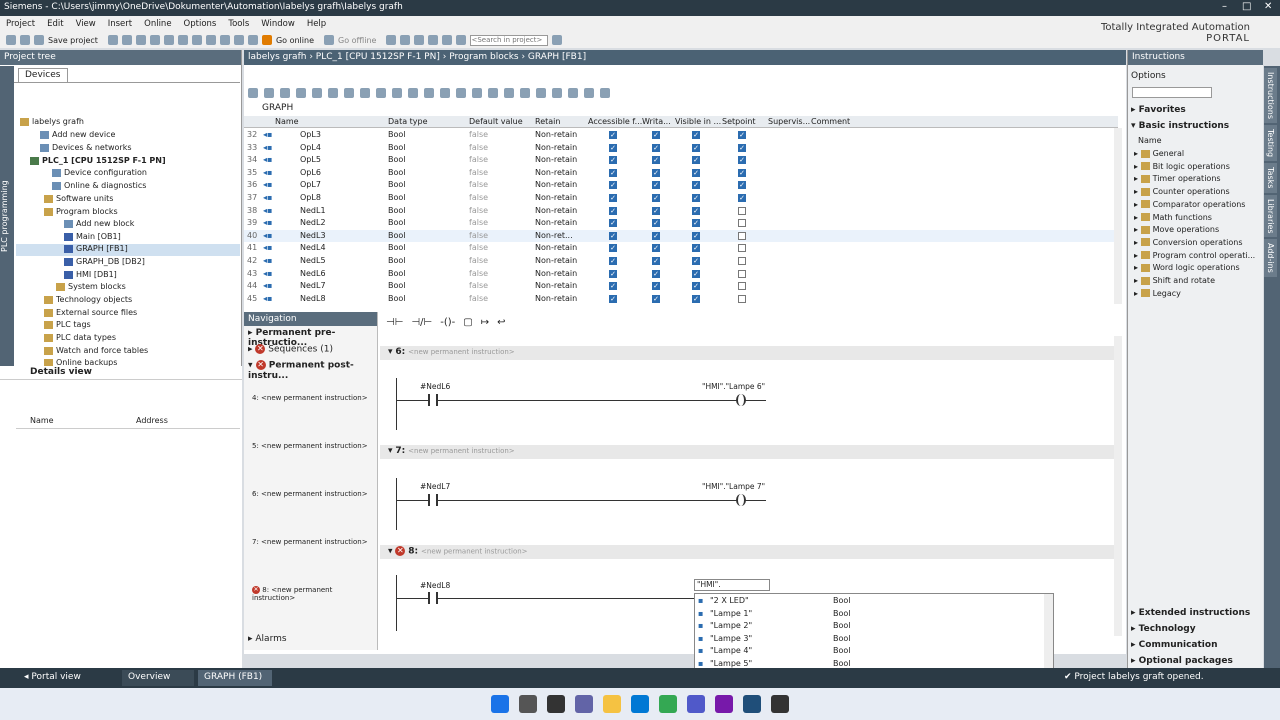 The height and width of the screenshot is (720, 1280). I want to click on redo-icon, so click(196, 40).